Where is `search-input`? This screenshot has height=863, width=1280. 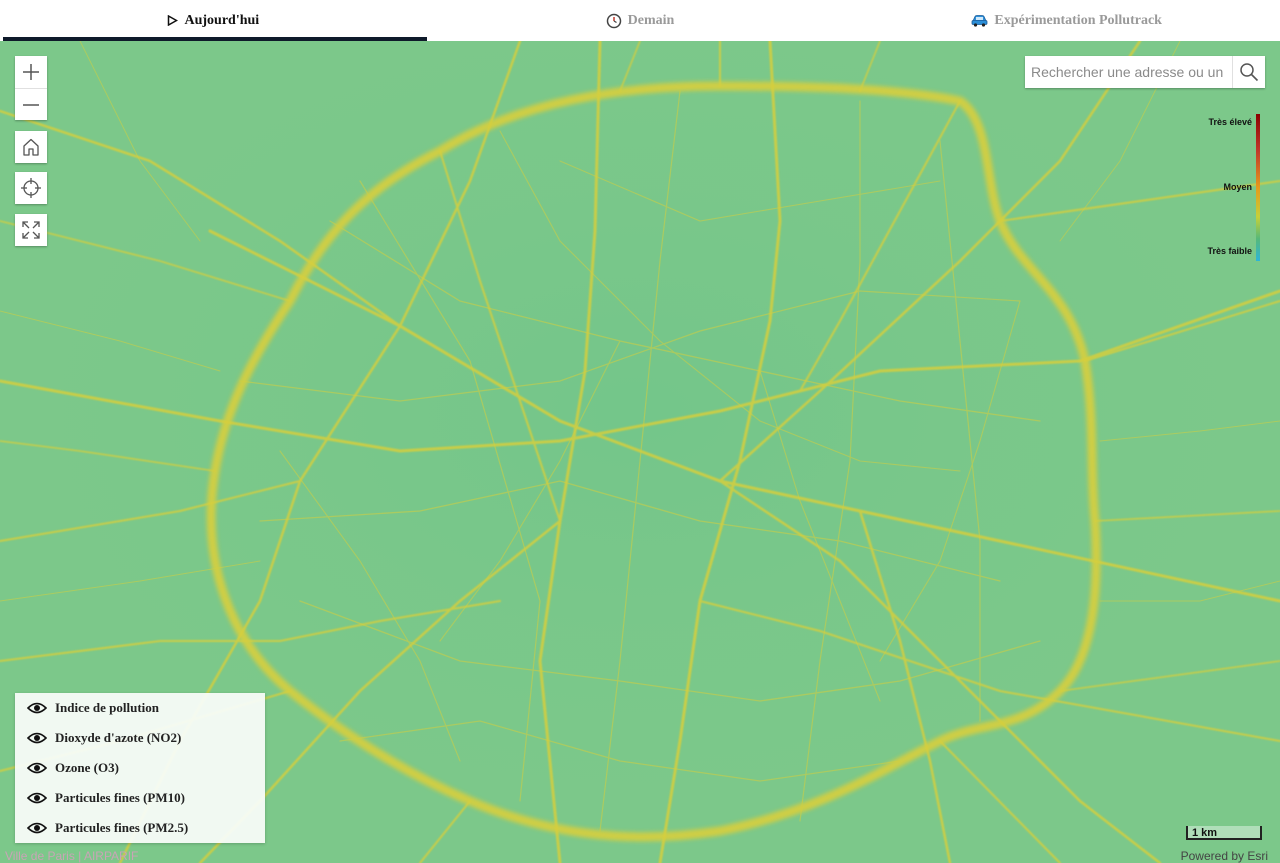
search-input is located at coordinates (1128, 72).